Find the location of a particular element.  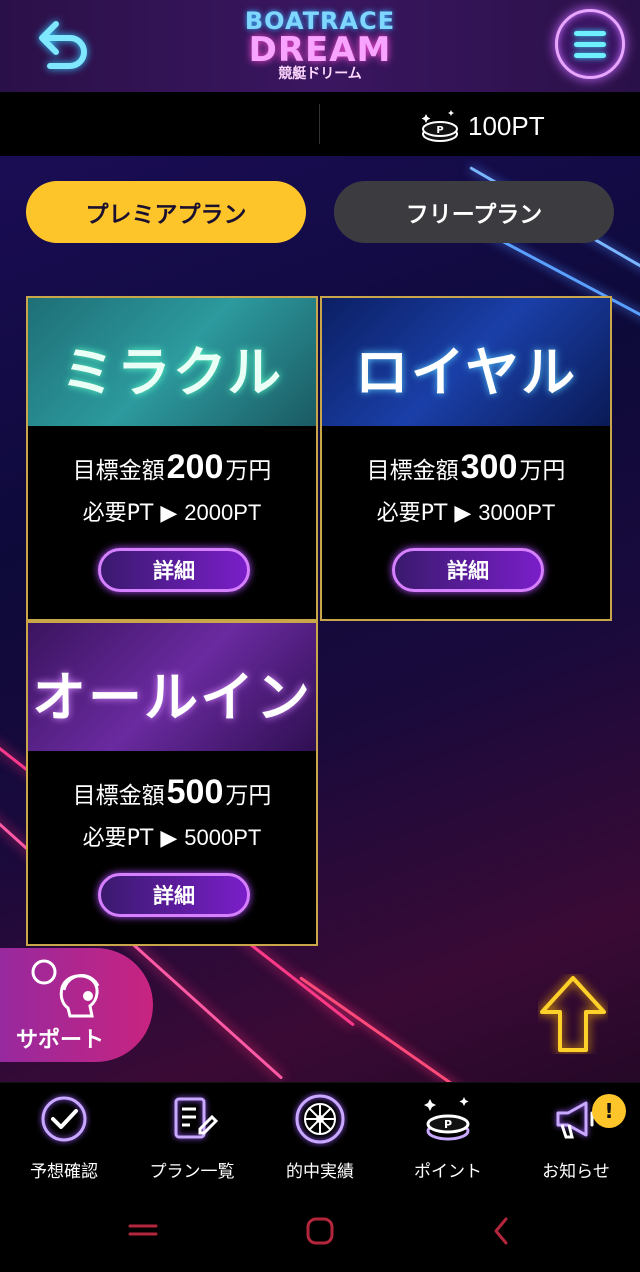

plan-required-points: 必要PT ▶ 3000PT is located at coordinates (466, 511).